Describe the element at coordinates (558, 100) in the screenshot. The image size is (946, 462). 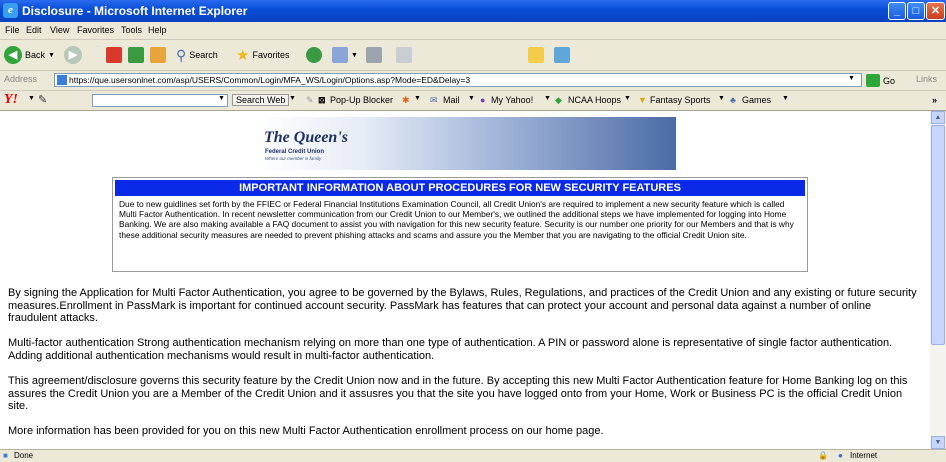
I see `ncaa-icon: ◆` at that location.